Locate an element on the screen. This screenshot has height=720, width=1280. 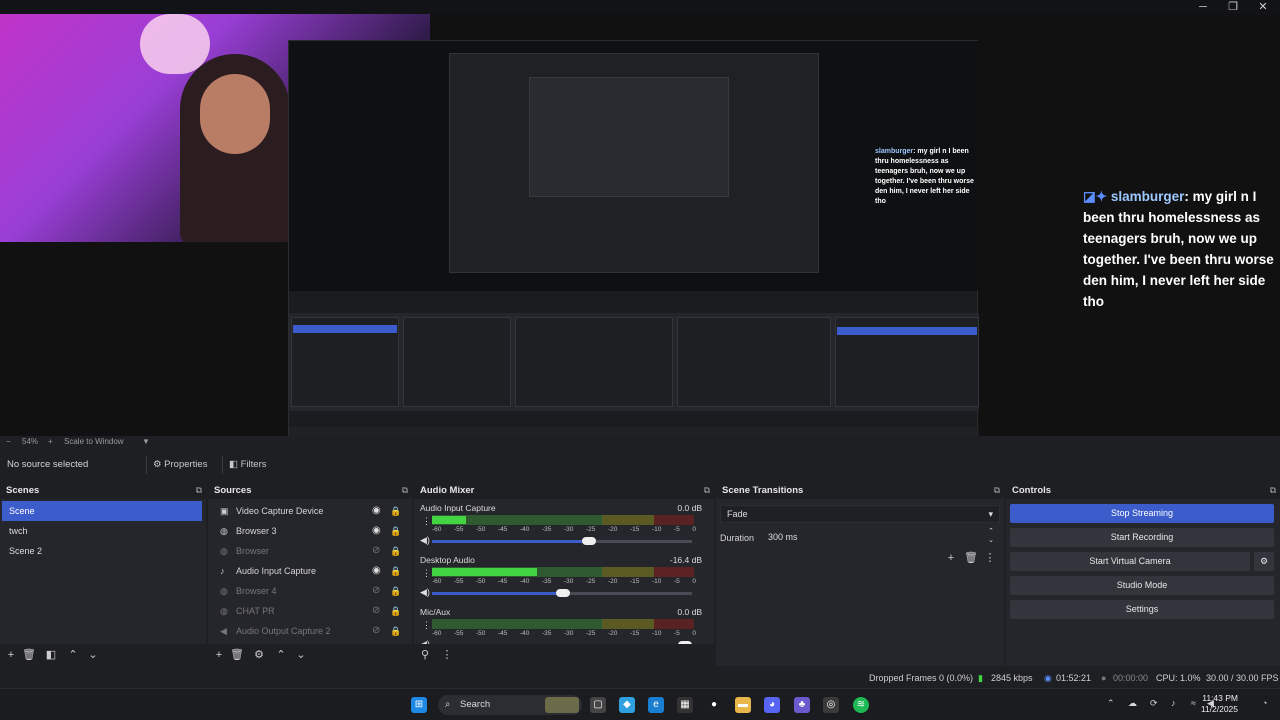
start-menu-icon: ⊞ is located at coordinates (419, 705).